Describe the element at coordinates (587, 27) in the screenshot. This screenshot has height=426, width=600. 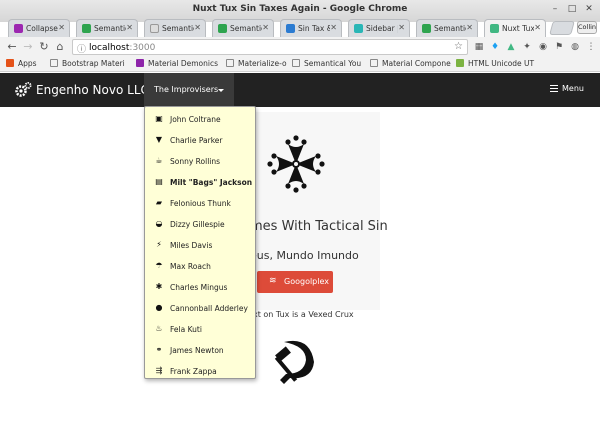
I see `profile-button: Collin` at that location.